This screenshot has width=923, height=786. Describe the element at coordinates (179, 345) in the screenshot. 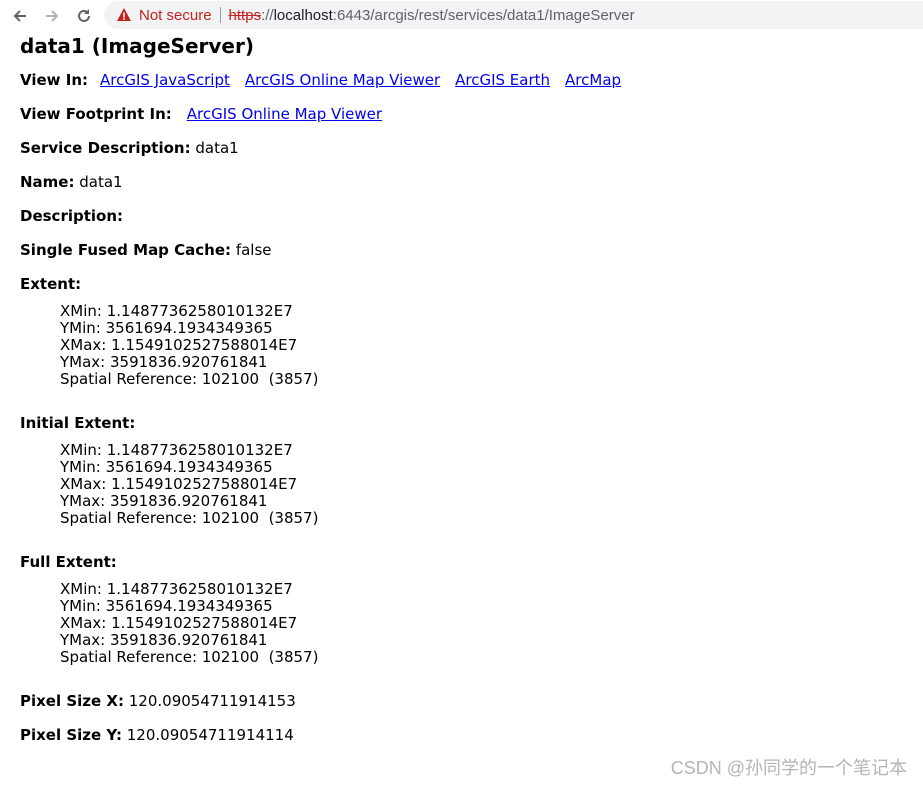

I see `extent-xmax: XMax: 1.1549102527588014E7` at that location.